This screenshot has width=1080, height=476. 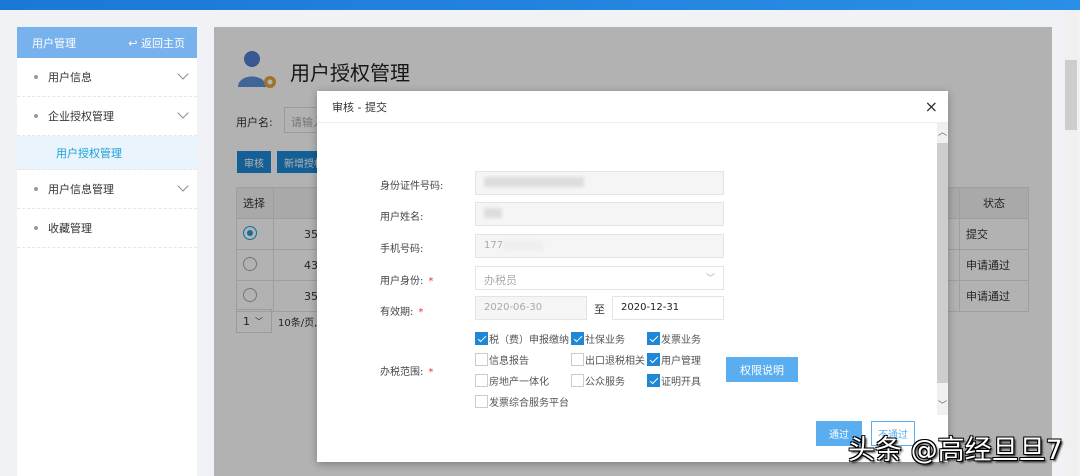 I want to click on id-number-field, so click(x=599, y=183).